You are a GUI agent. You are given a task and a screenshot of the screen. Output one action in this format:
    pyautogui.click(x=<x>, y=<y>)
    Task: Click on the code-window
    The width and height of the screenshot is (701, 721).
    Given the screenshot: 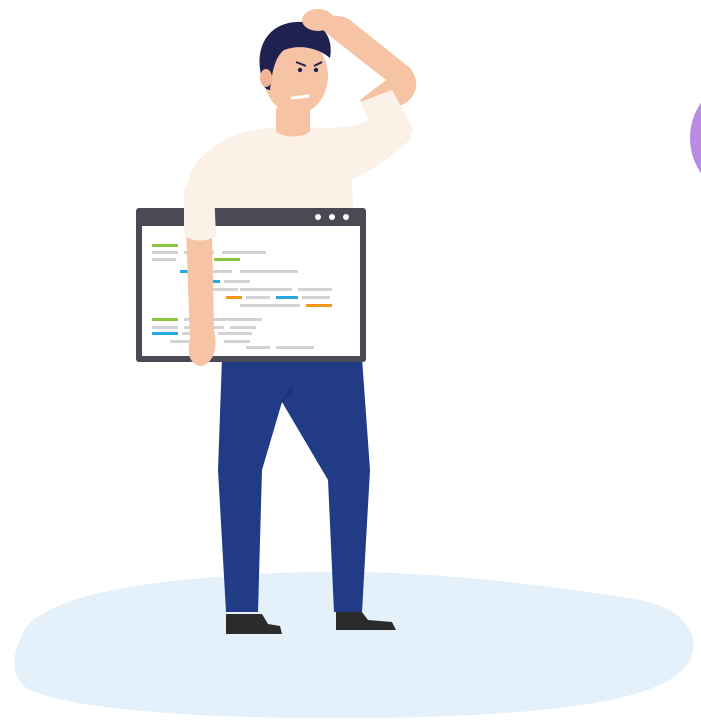 What is the action you would take?
    pyautogui.click(x=251, y=285)
    